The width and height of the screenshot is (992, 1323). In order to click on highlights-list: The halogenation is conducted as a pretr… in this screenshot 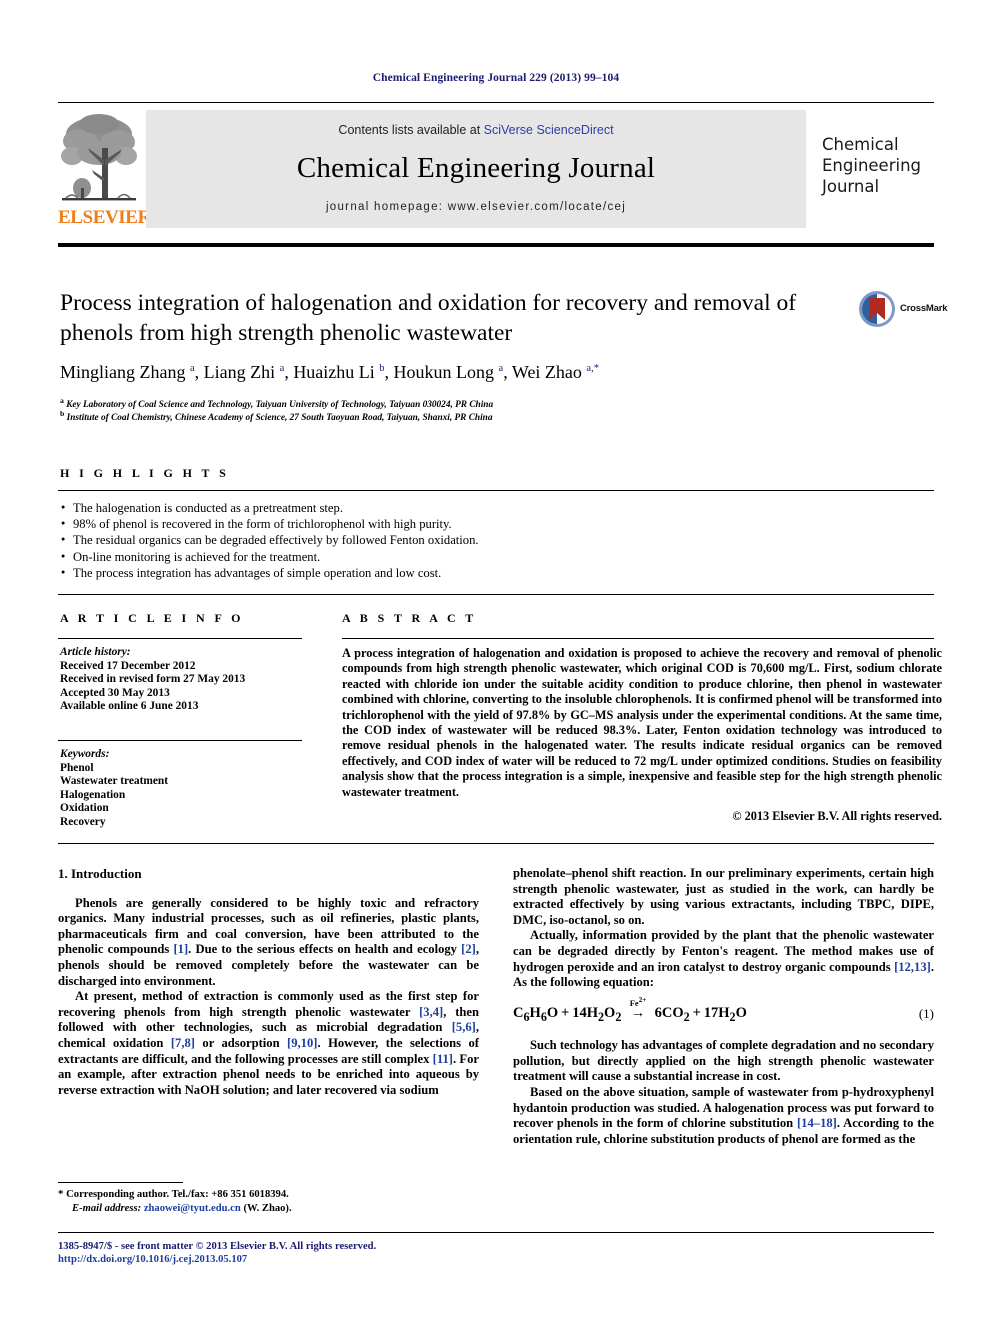, I will do `click(490, 540)`.